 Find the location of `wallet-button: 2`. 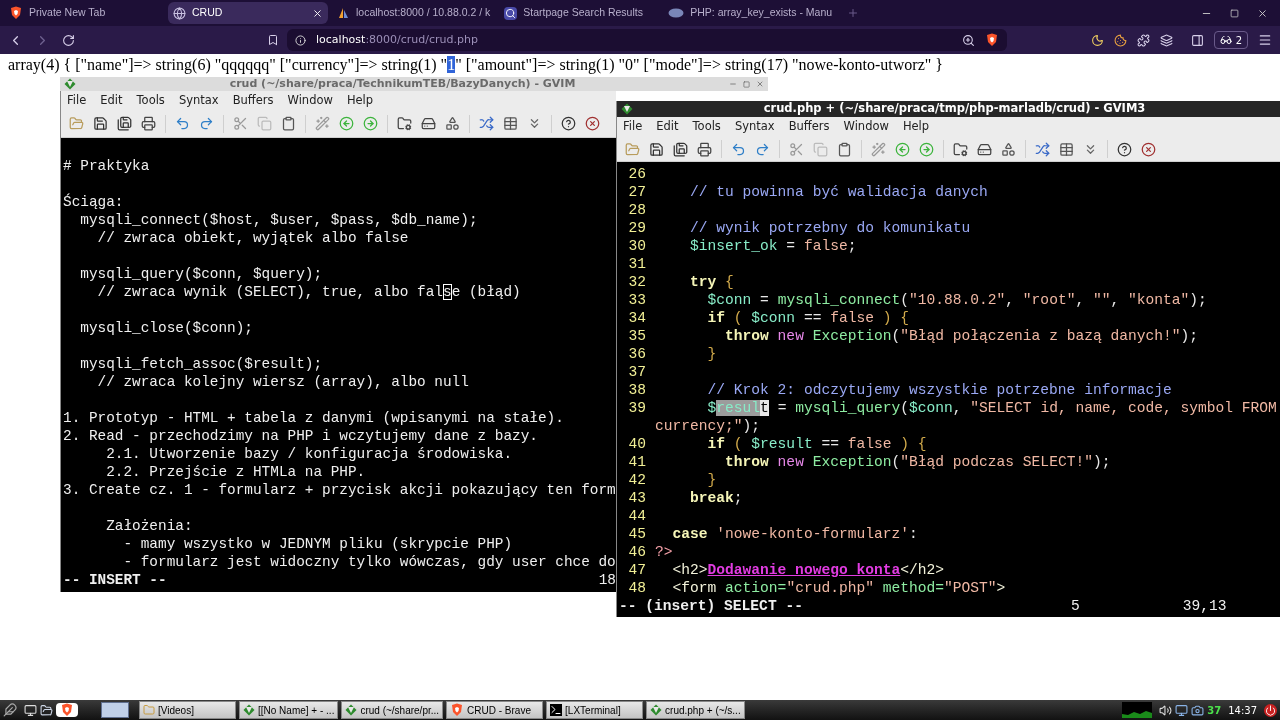

wallet-button: 2 is located at coordinates (1230, 40).